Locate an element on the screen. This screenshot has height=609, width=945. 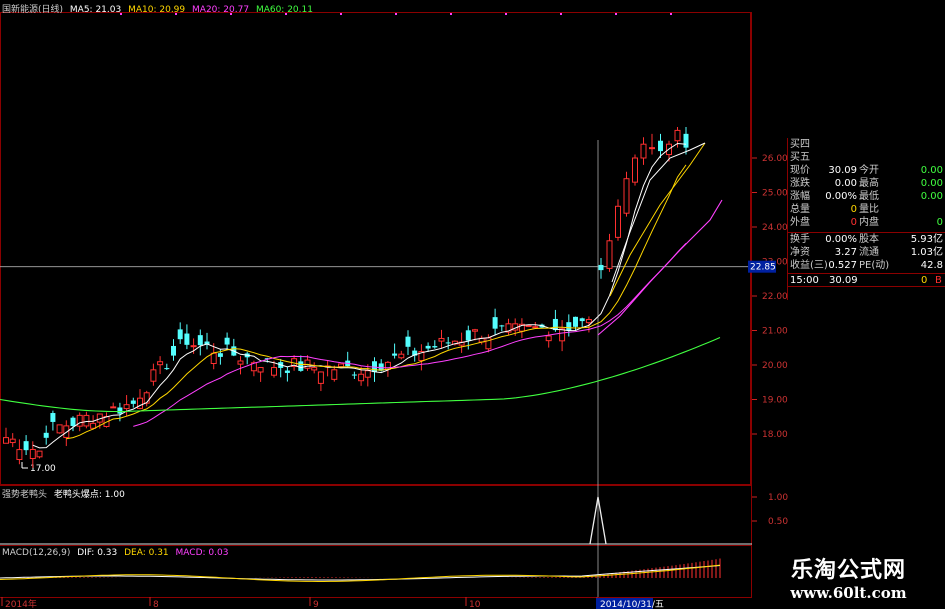
date-label: 10 is located at coordinates (475, 604).